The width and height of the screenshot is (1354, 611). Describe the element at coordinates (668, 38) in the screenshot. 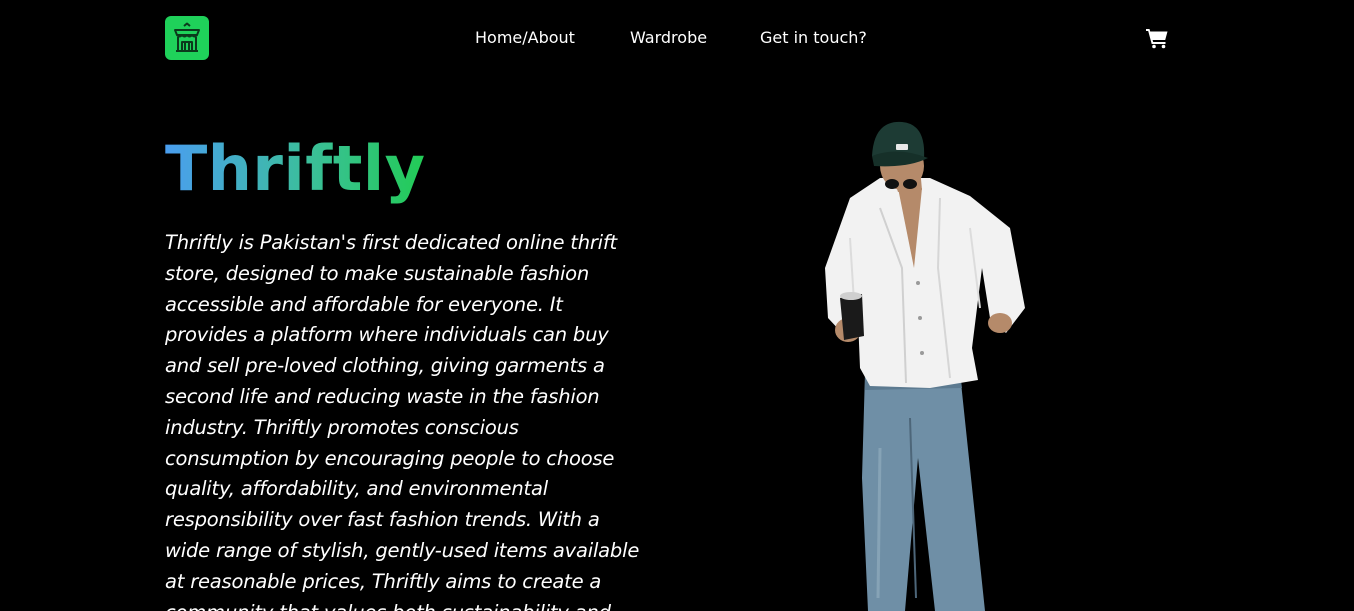

I see `nav-link-wardrobe: Wardrobe` at that location.